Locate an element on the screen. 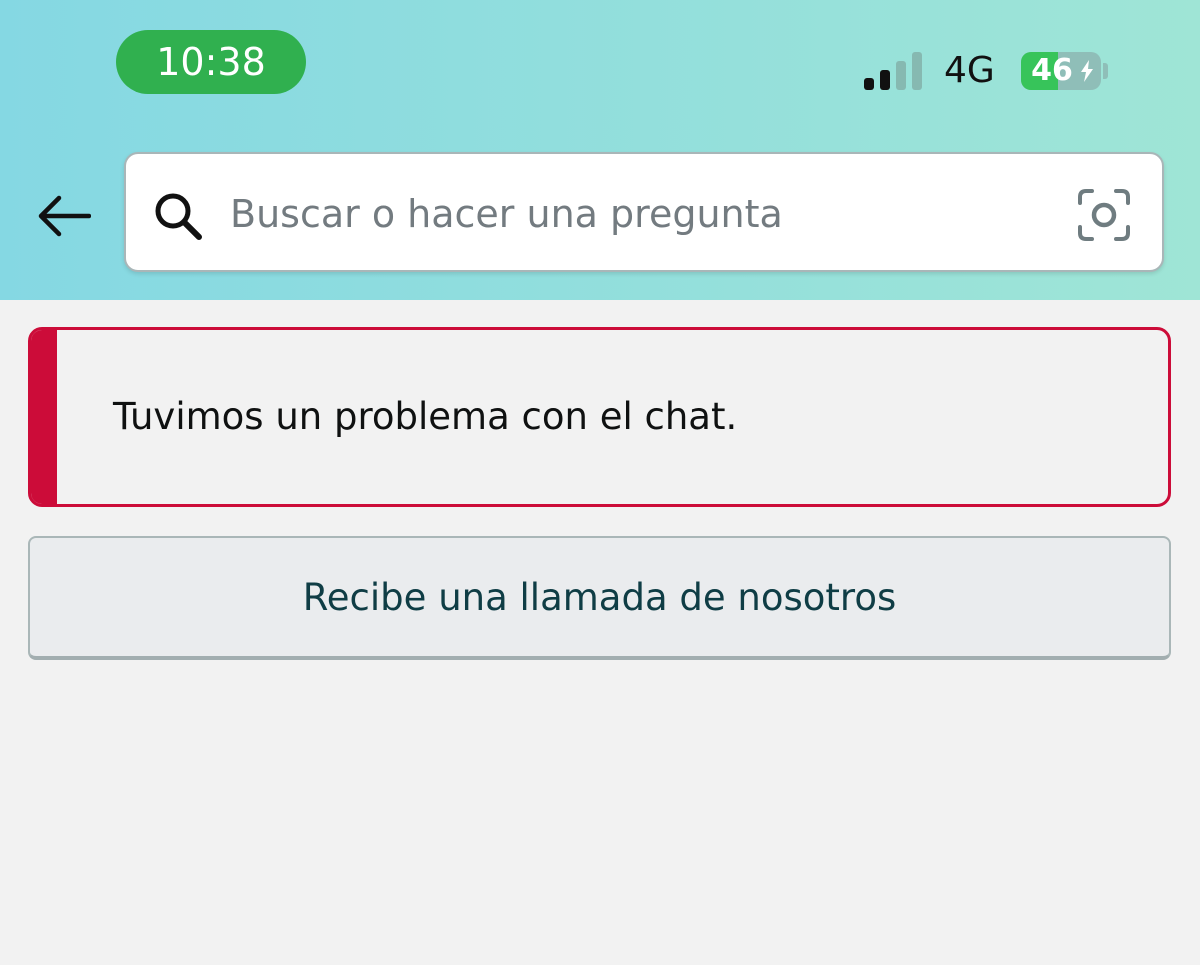 This screenshot has height=965, width=1200. request-call-button: Recibe una llamada de nosotros is located at coordinates (599, 598).